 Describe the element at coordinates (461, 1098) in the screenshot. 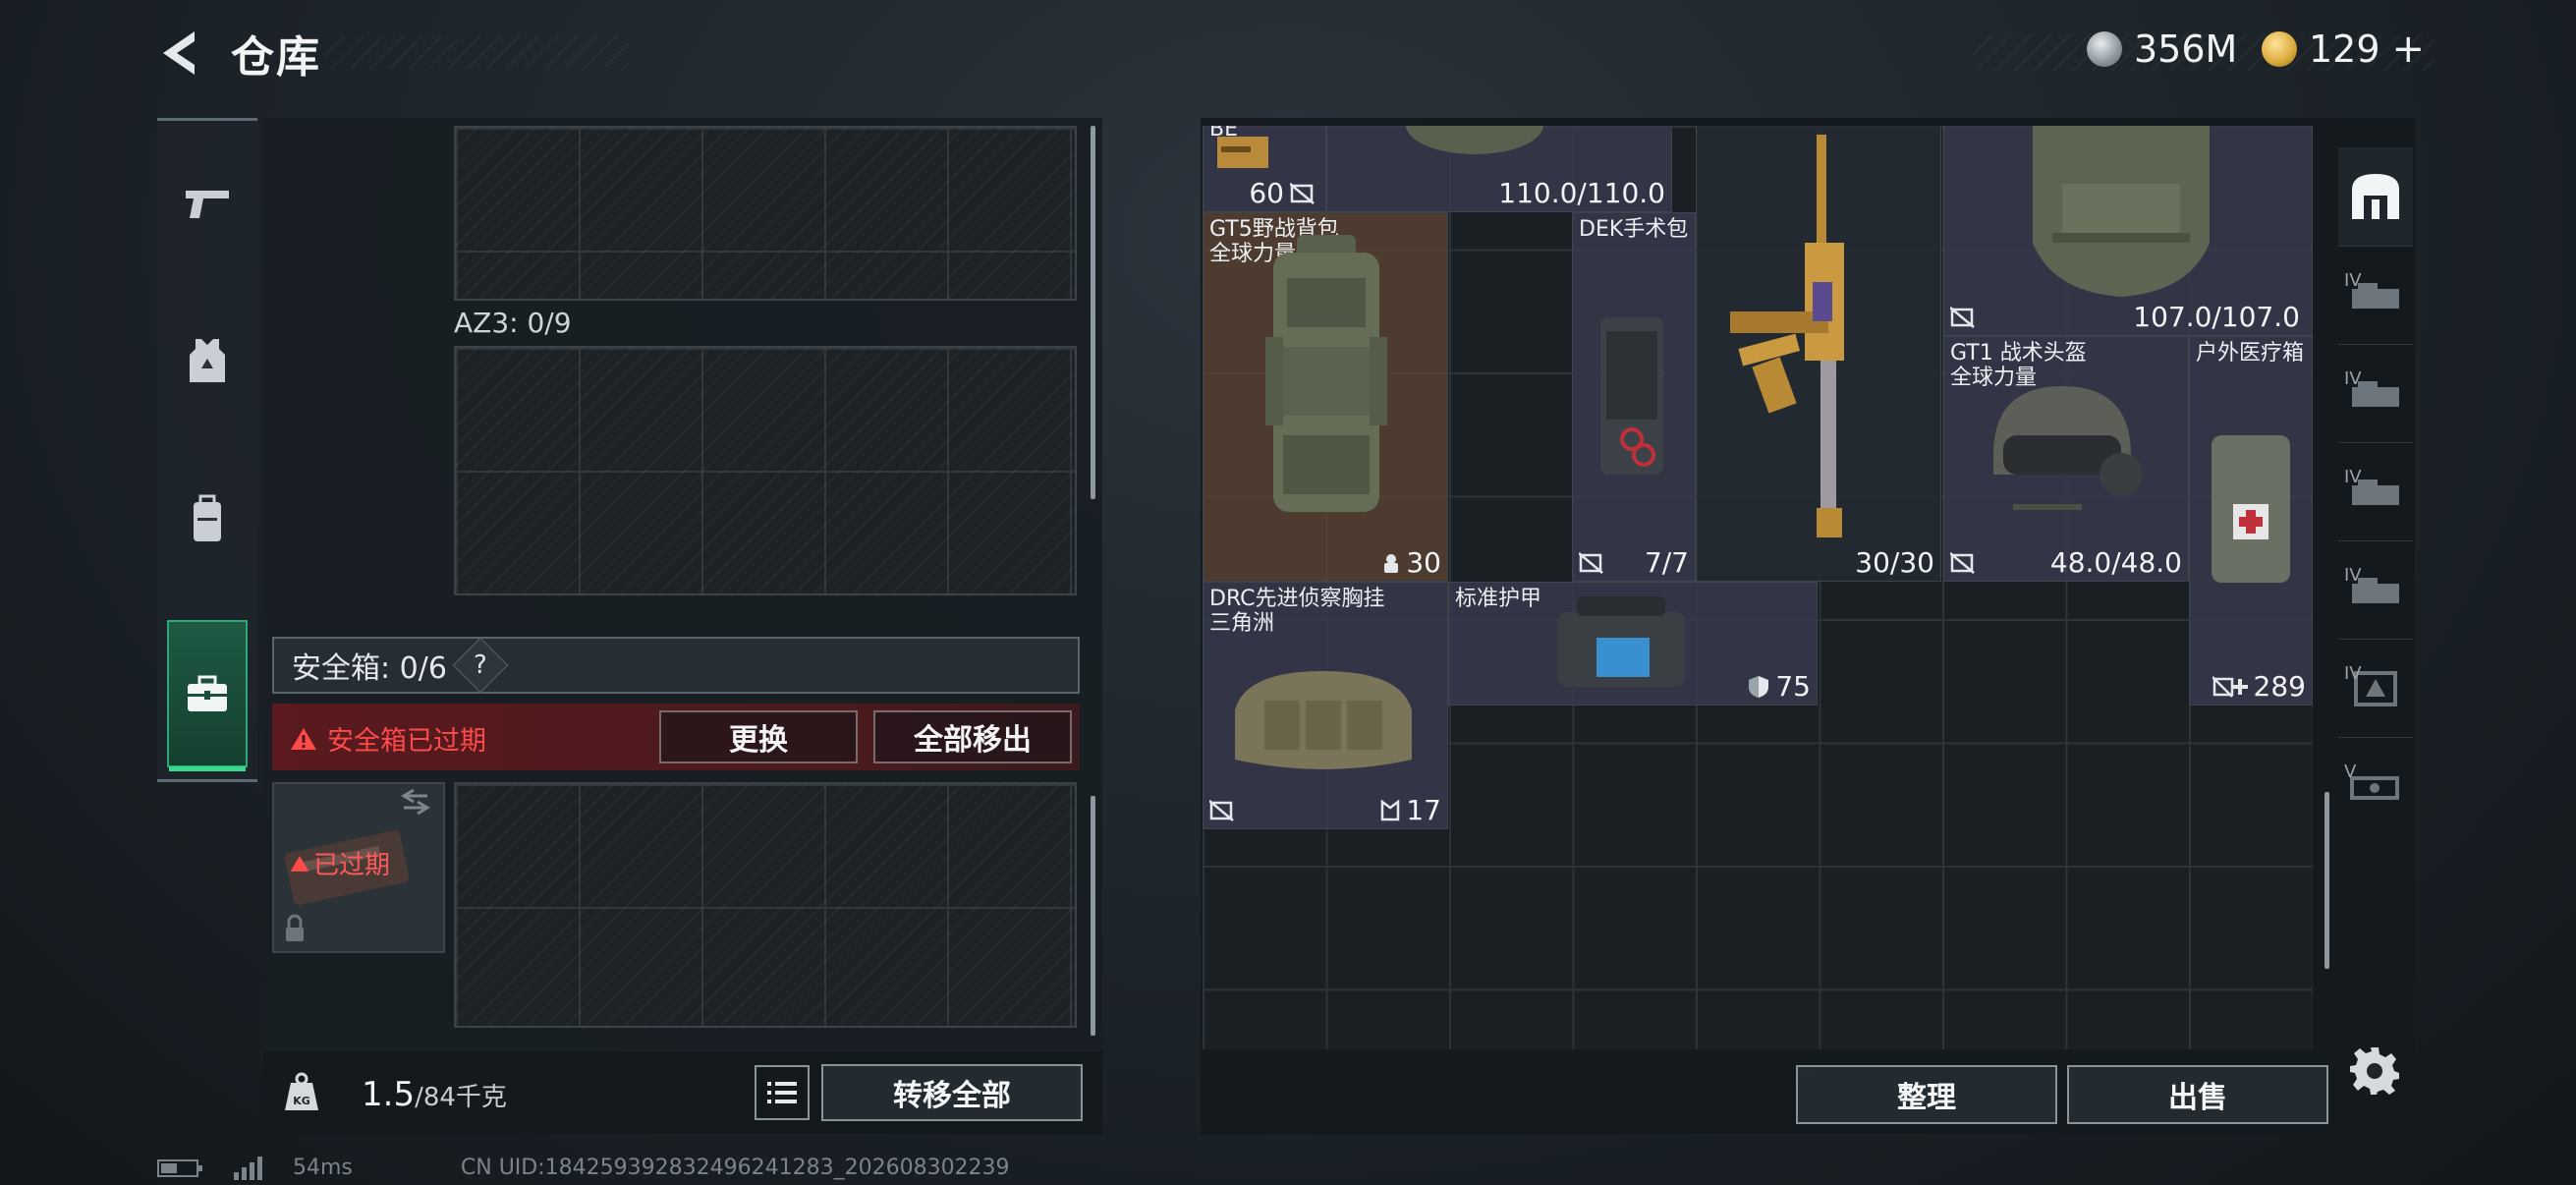

I see `weight-unit: /84千克` at that location.